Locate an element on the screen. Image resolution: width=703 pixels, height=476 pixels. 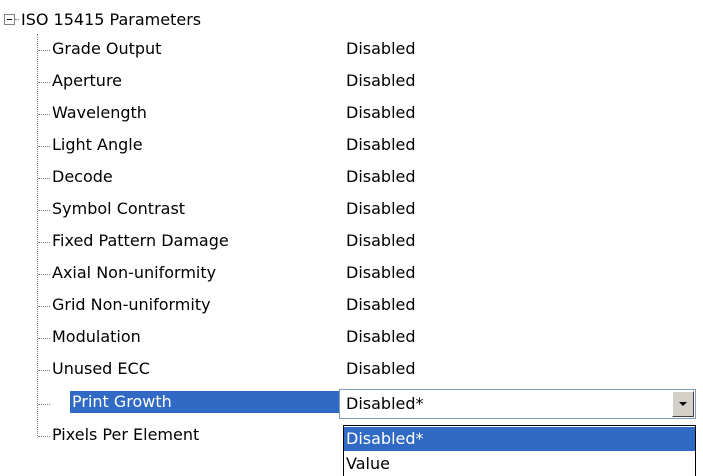
chevron-down-icon is located at coordinates (683, 404).